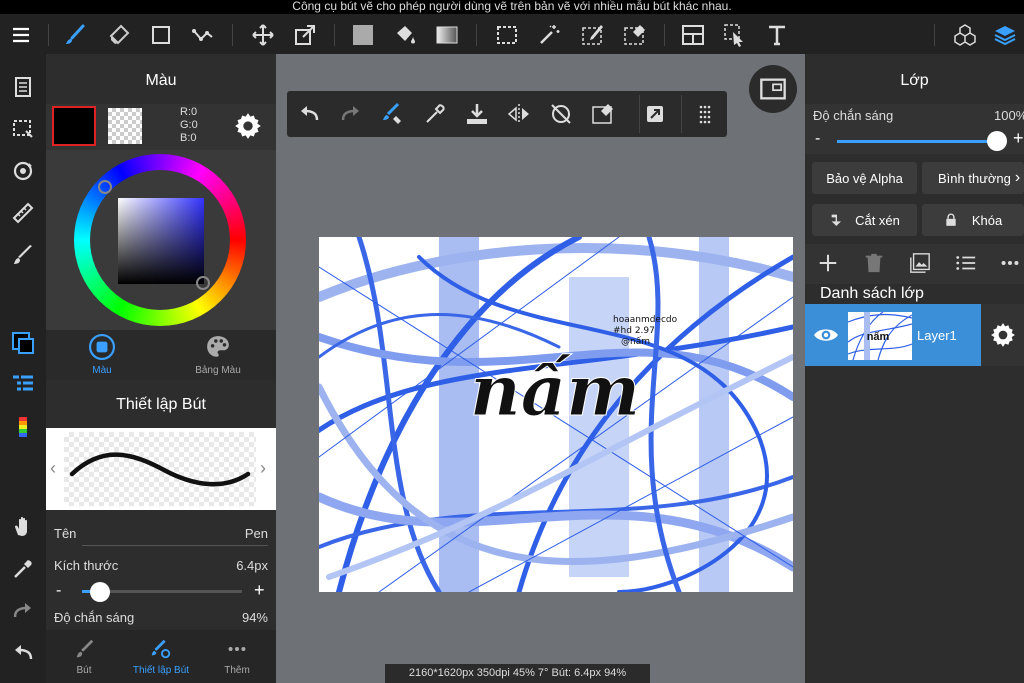  What do you see at coordinates (203, 35) in the screenshot?
I see `curve-tool-icon` at bounding box center [203, 35].